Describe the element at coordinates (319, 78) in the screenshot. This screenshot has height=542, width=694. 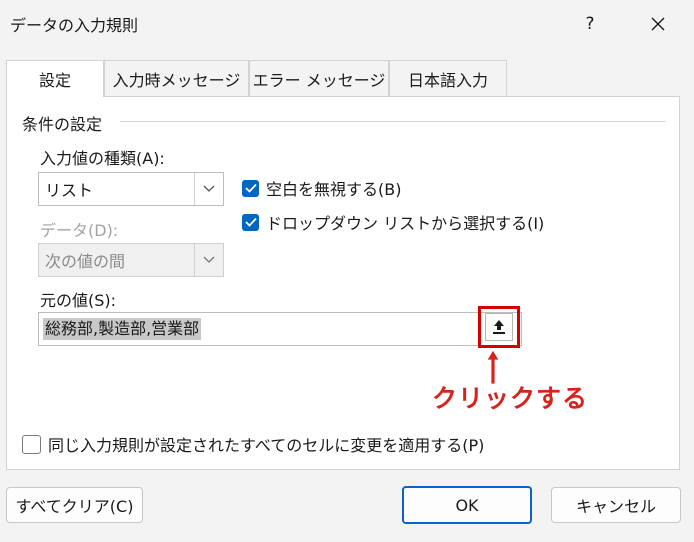
I see `tab-error-message: エラー メッセージ` at that location.